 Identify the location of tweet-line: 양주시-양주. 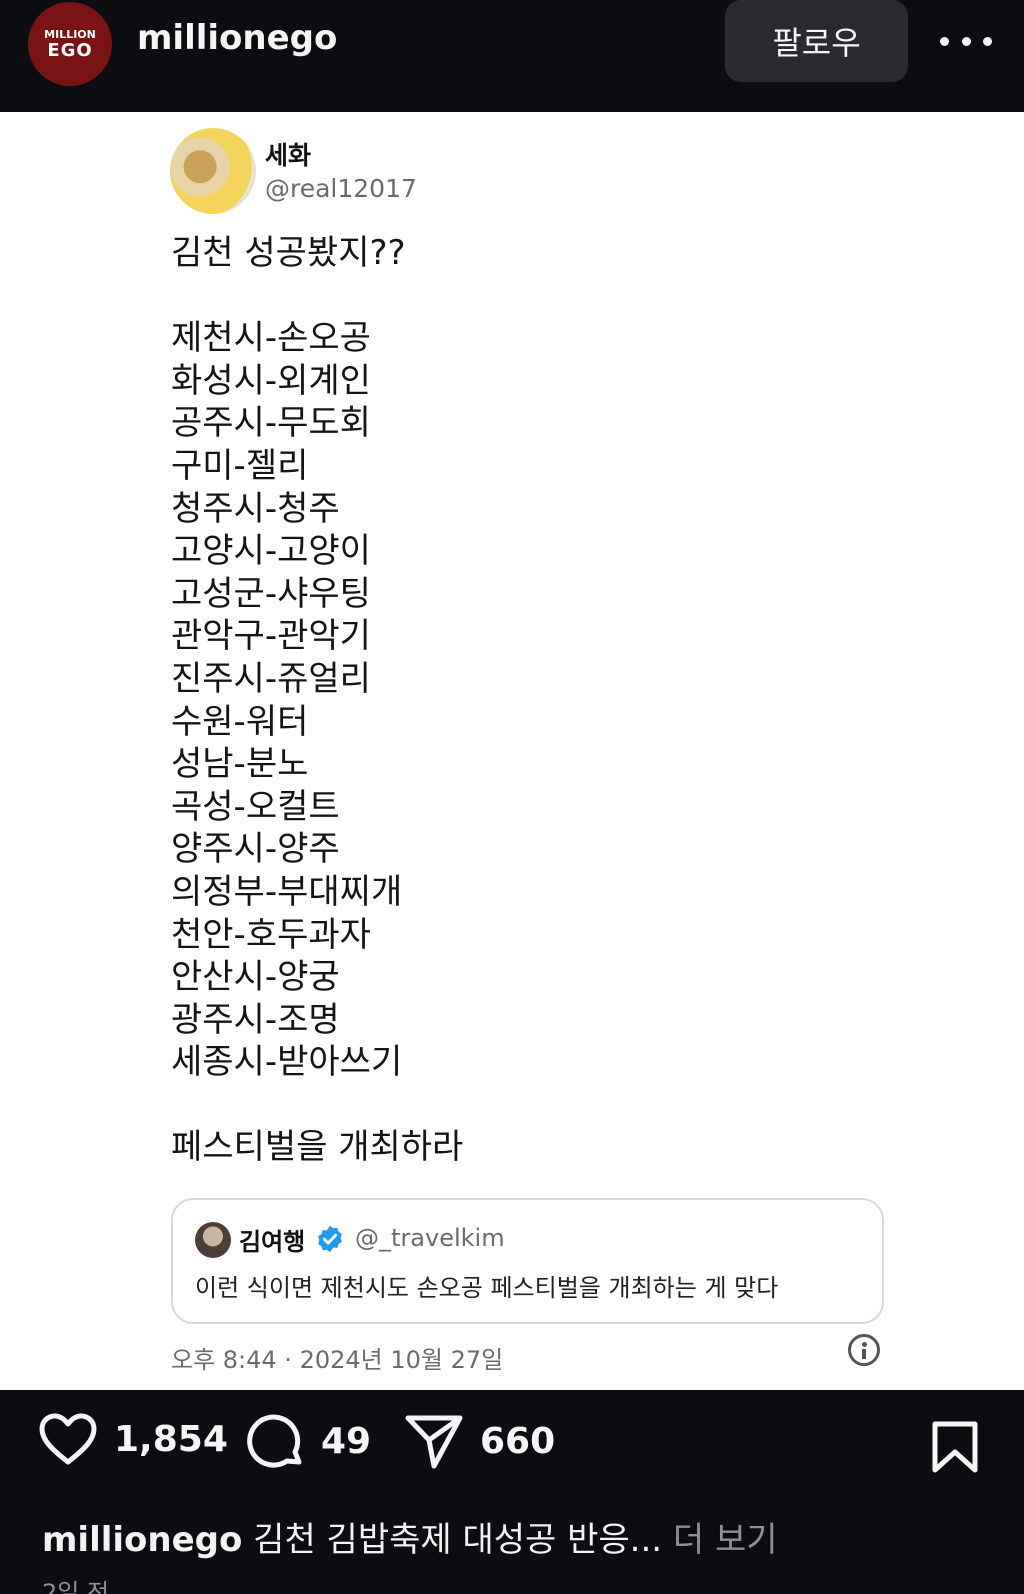
(255, 849).